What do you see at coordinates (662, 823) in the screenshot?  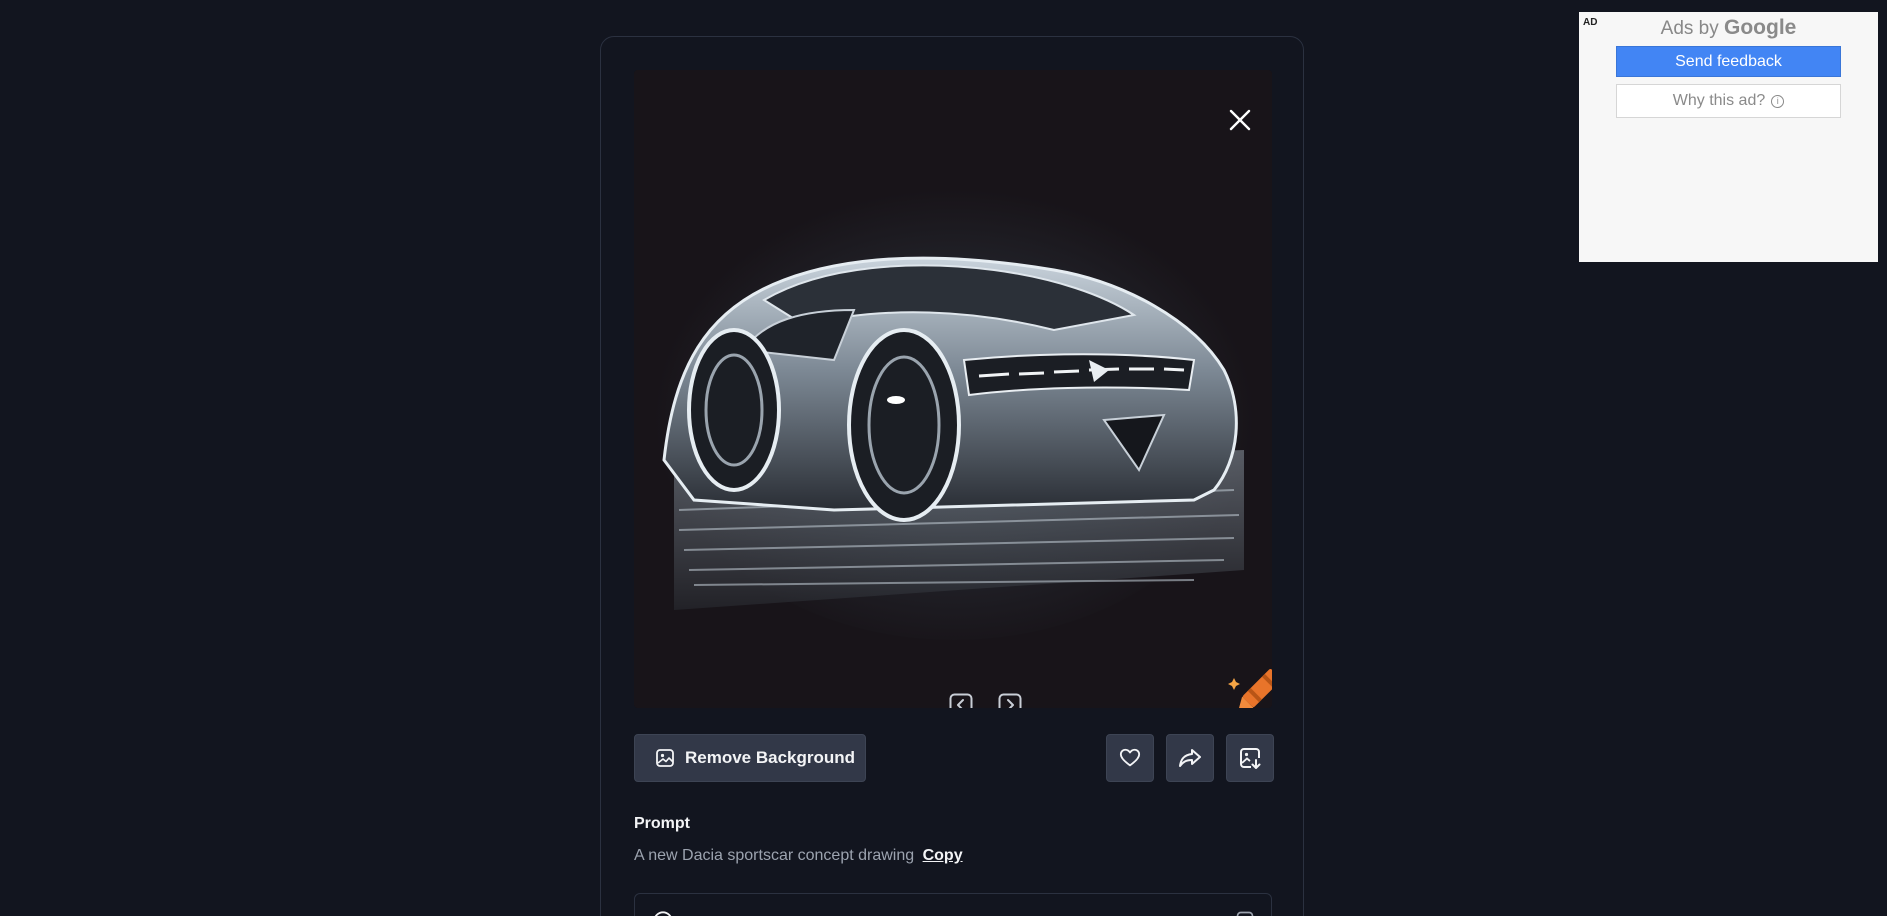 I see `prompt-heading: Prompt` at bounding box center [662, 823].